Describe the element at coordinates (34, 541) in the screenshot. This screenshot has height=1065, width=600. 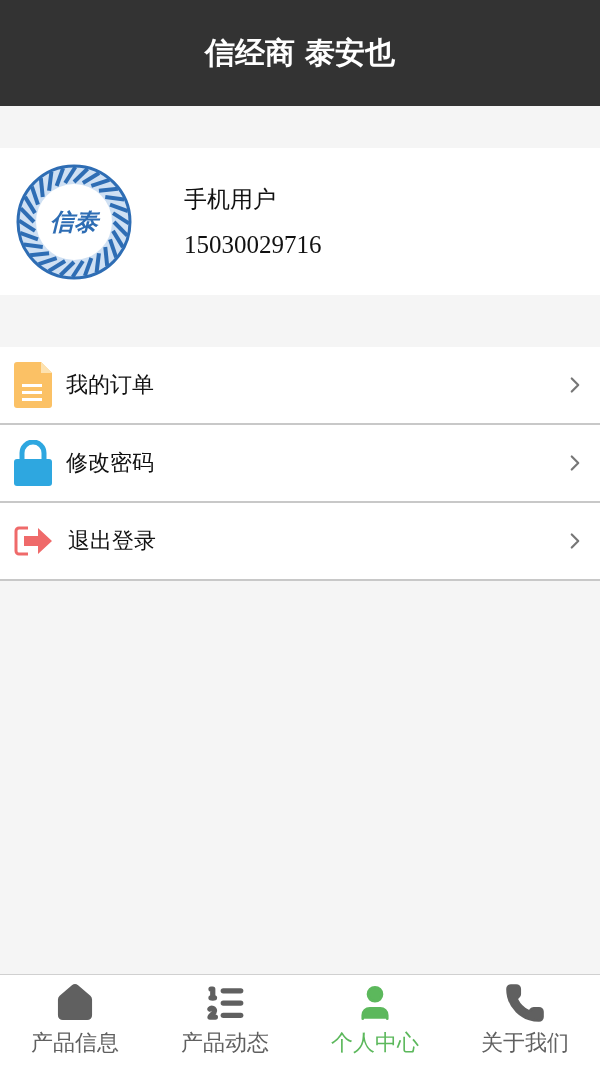
I see `exit-icon` at that location.